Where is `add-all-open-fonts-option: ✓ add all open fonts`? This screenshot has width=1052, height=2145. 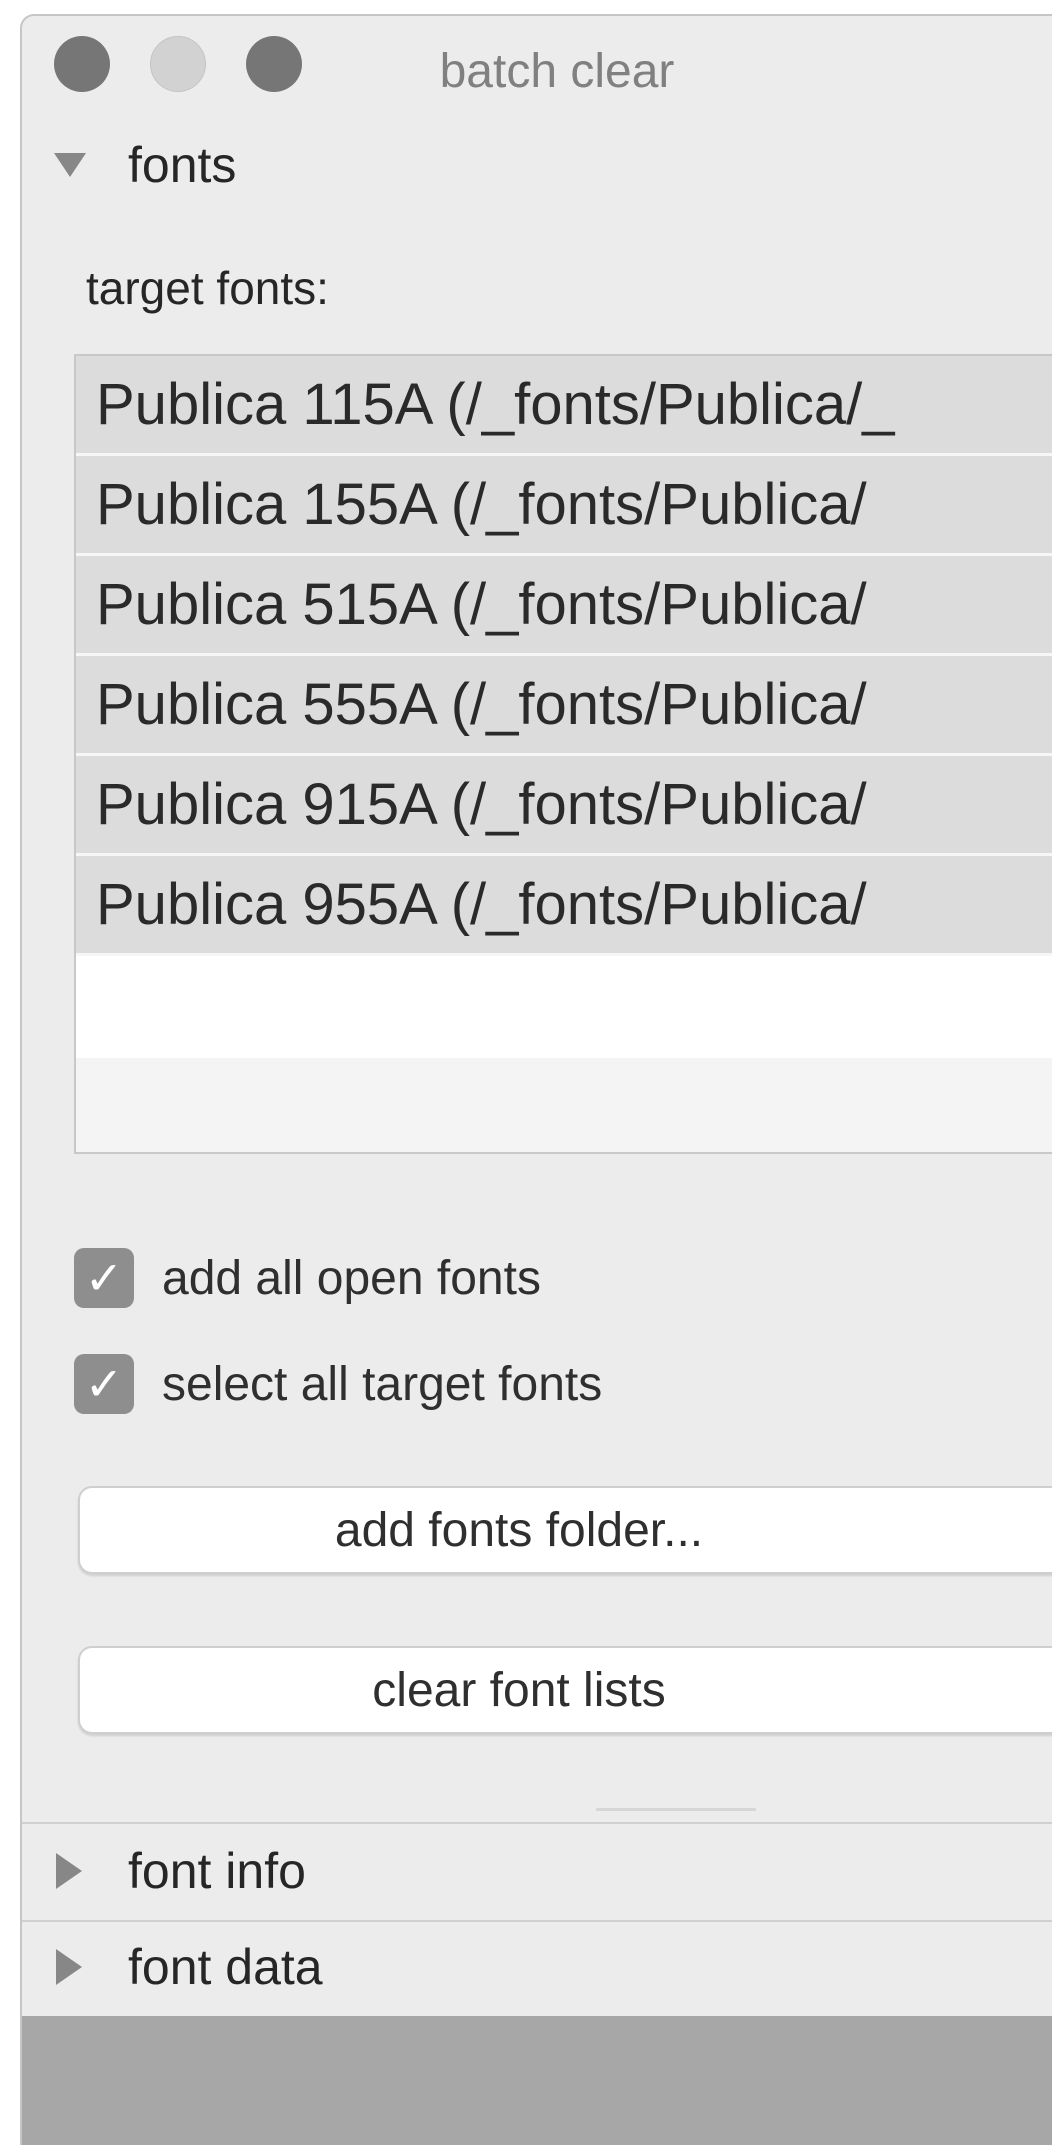 add-all-open-fonts-option: ✓ add all open fonts is located at coordinates (307, 1278).